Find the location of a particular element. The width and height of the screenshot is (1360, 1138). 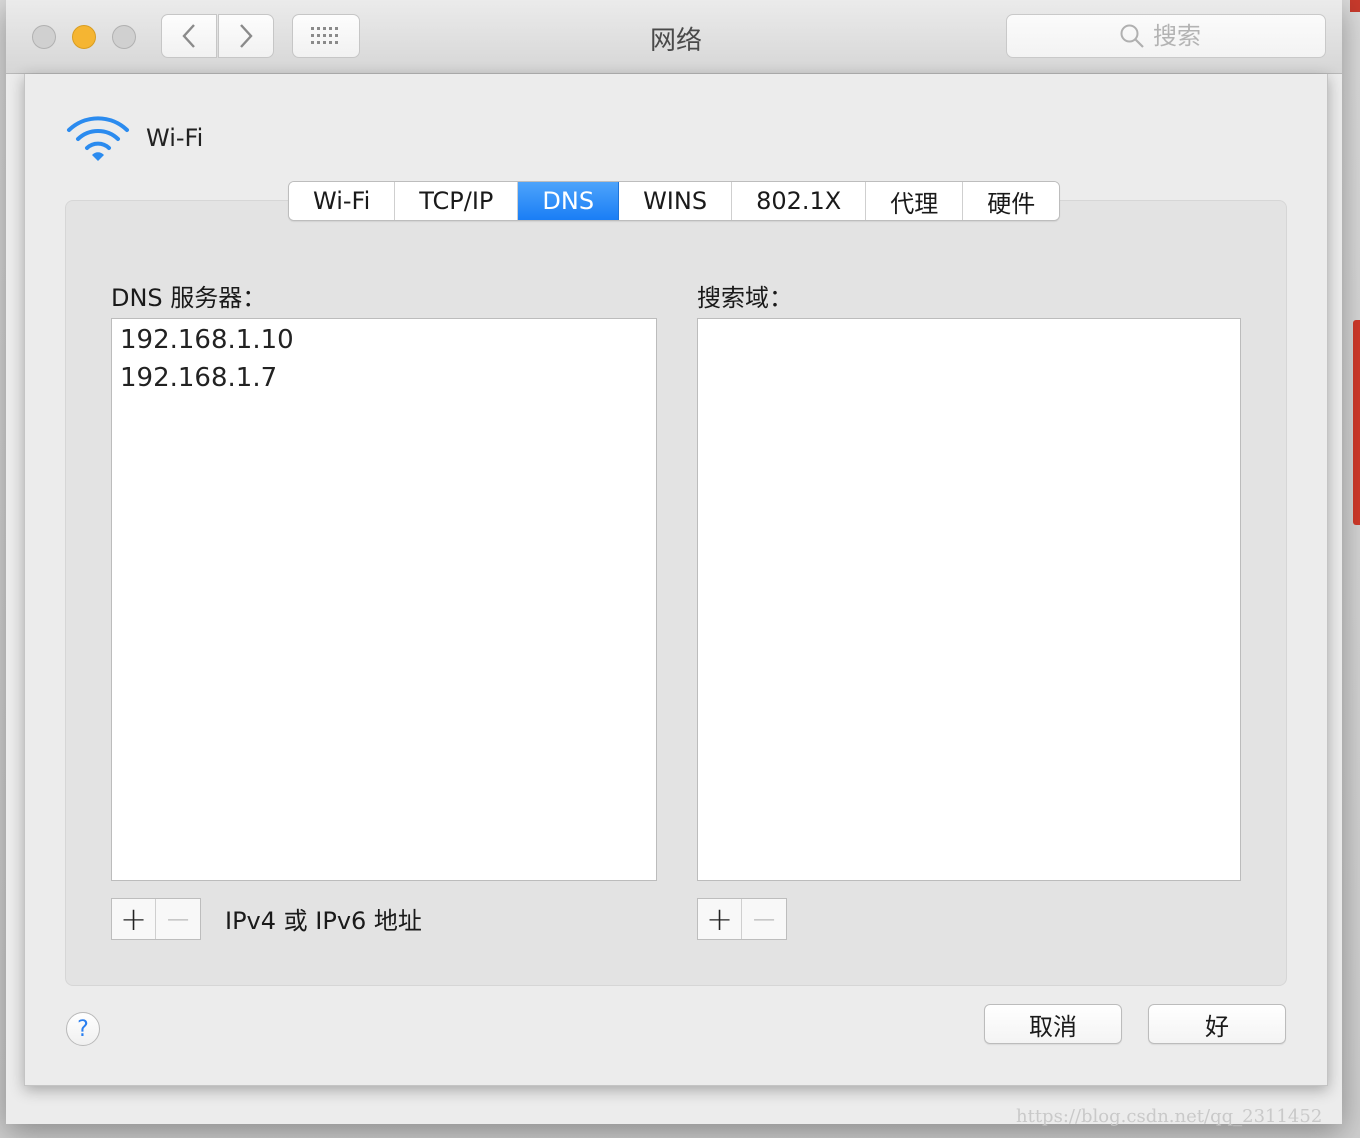

search-icon is located at coordinates (1132, 36).